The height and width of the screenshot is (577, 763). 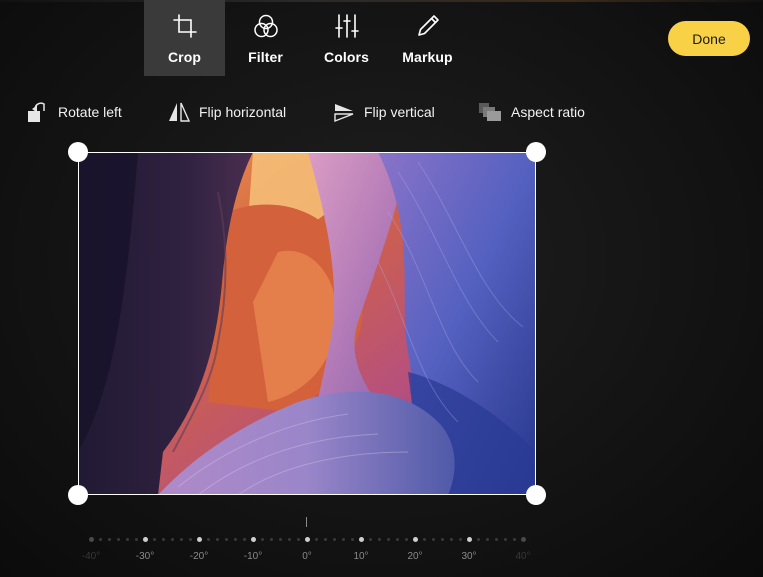 I want to click on flip-vertical-icon, so click(x=344, y=113).